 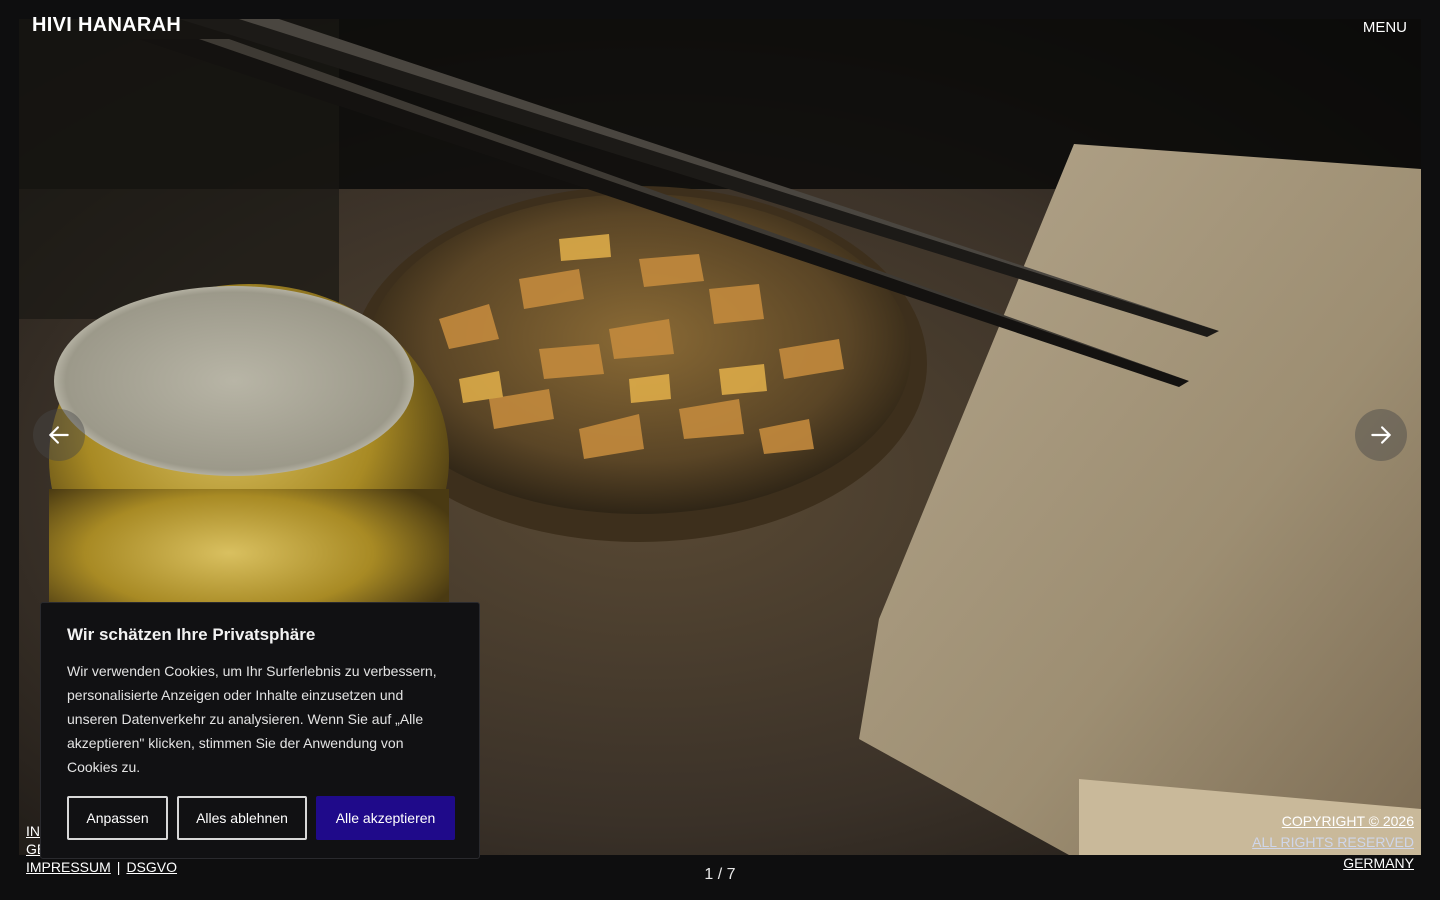 I want to click on slide-counter: 1 / 7, so click(x=720, y=874).